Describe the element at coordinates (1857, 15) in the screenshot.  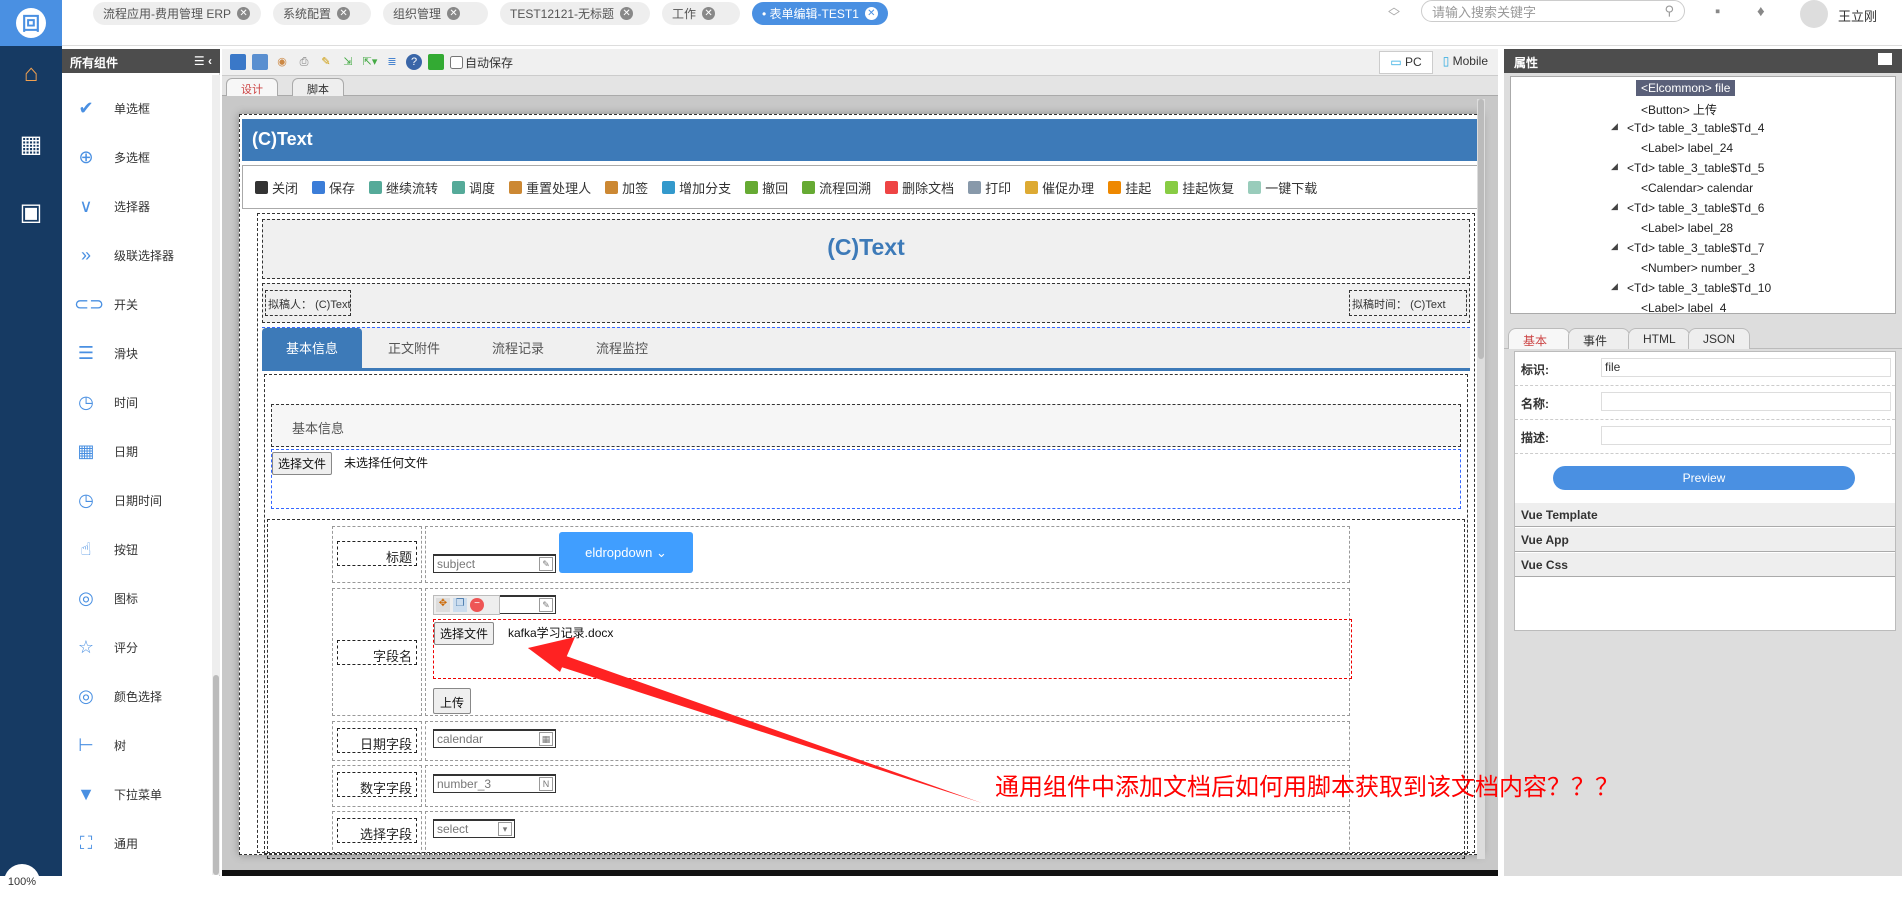
I see `user-name: 王立刚` at that location.